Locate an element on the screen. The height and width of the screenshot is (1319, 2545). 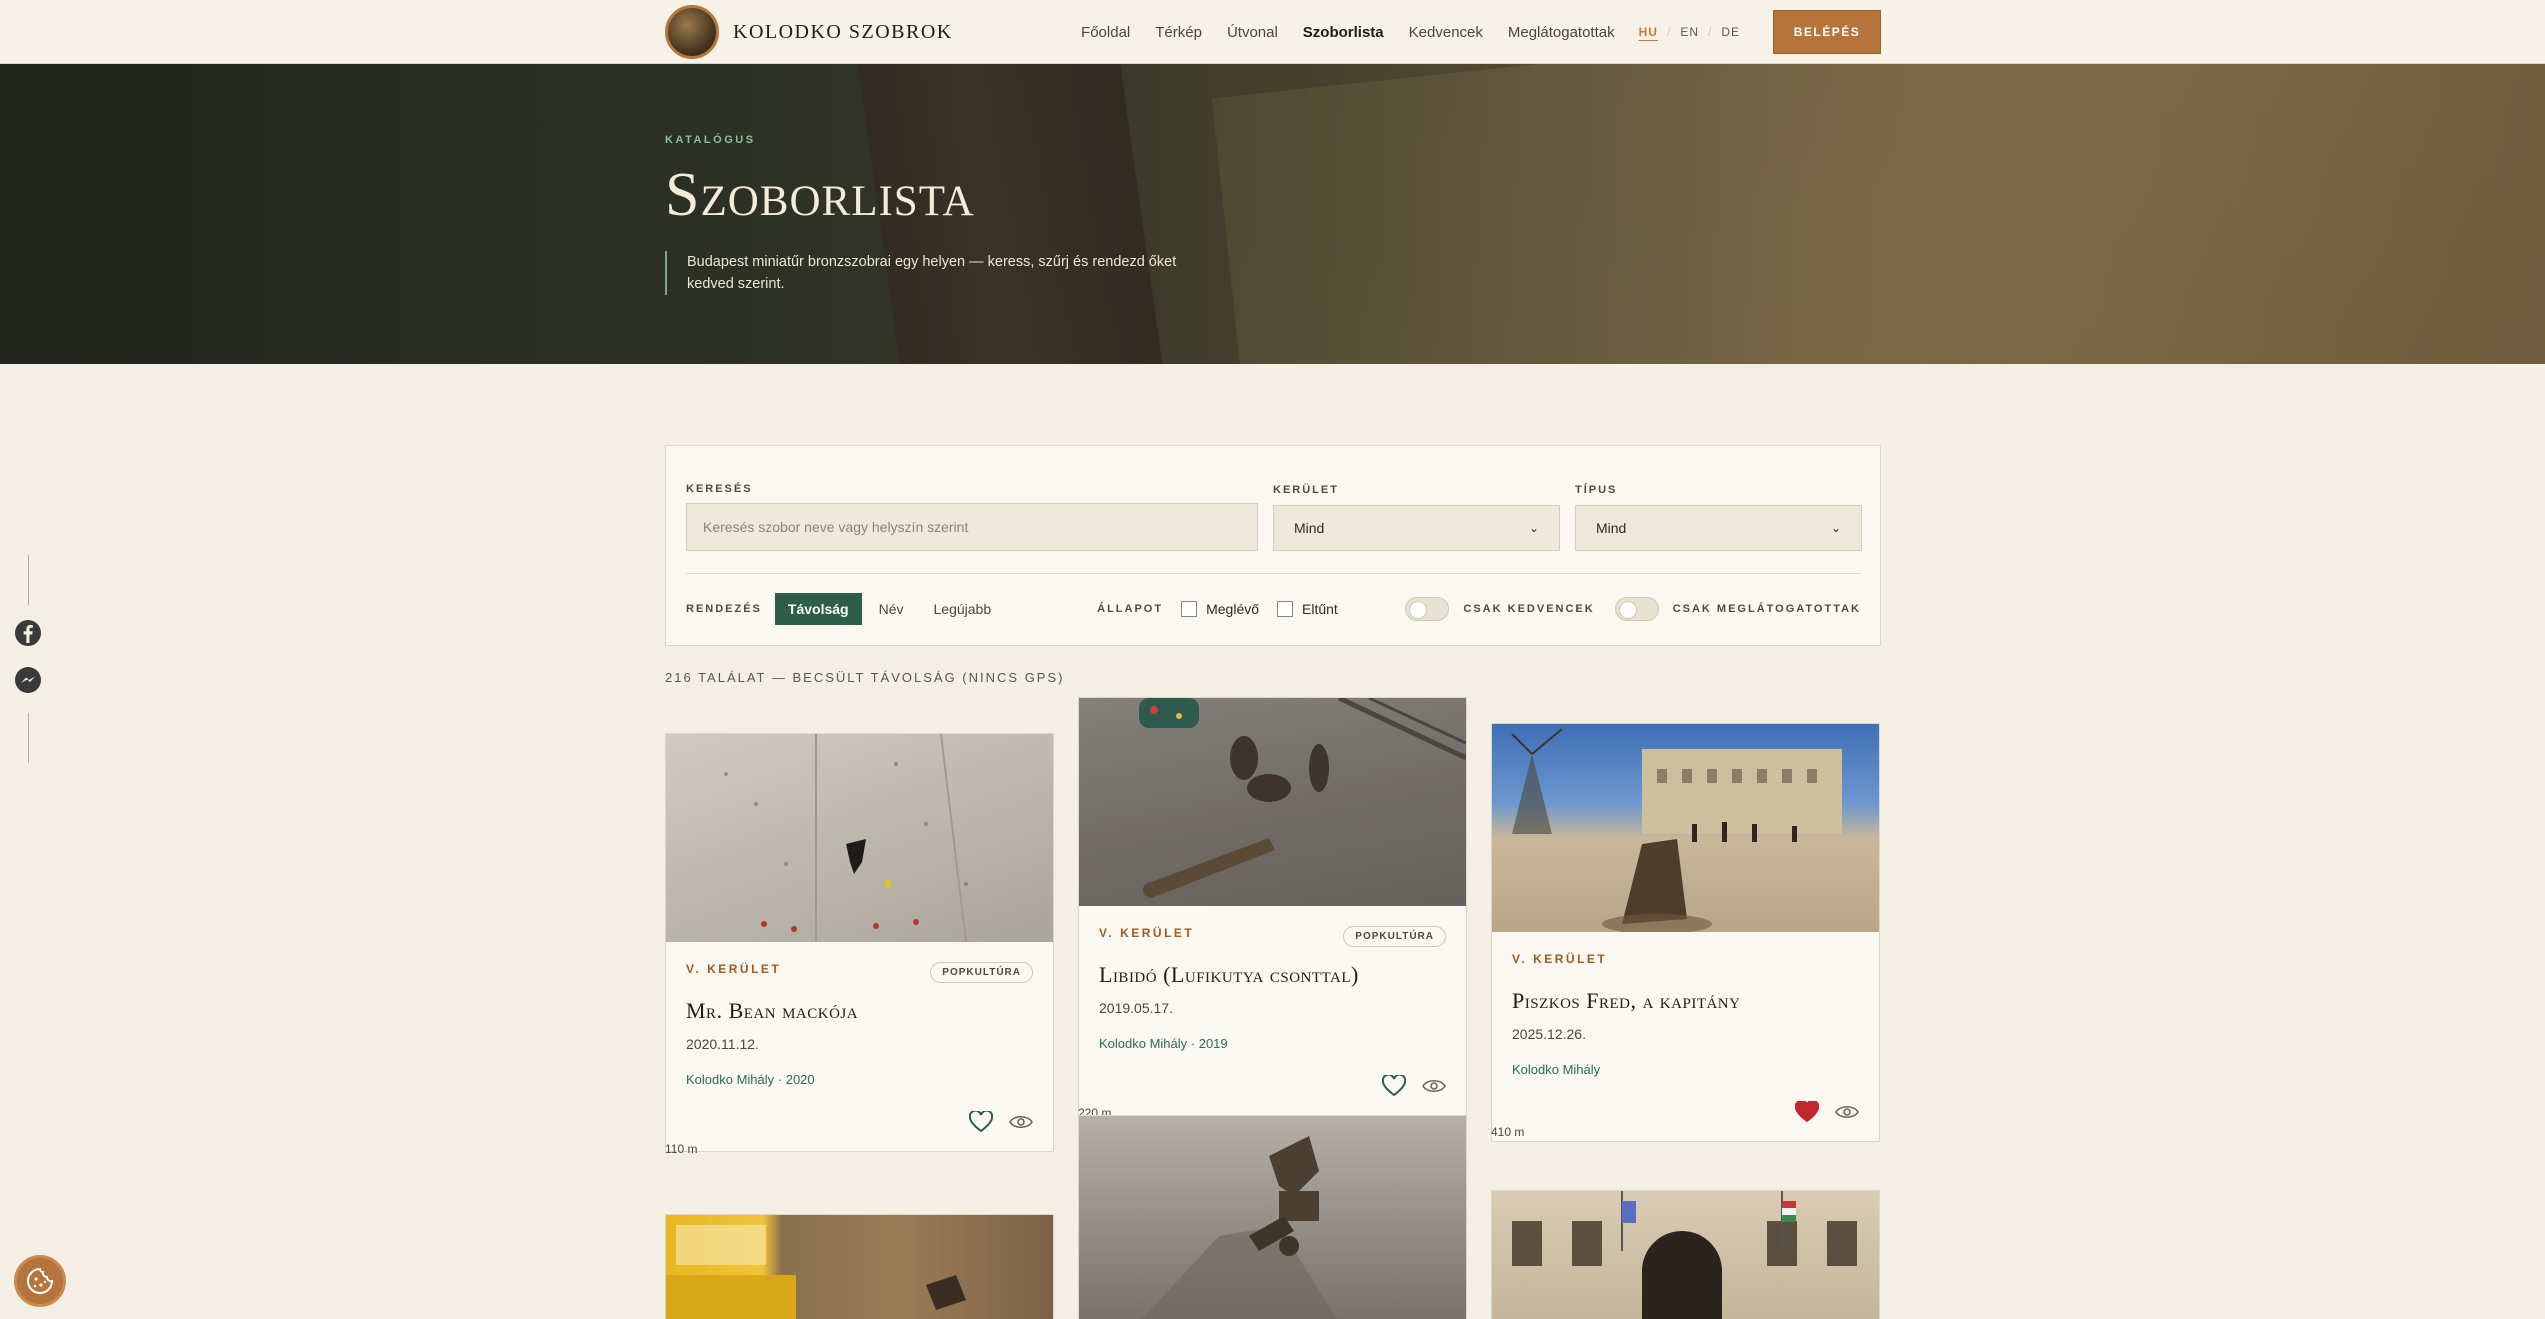
card-author: Kolodko Mihály · 2020 is located at coordinates (750, 1079).